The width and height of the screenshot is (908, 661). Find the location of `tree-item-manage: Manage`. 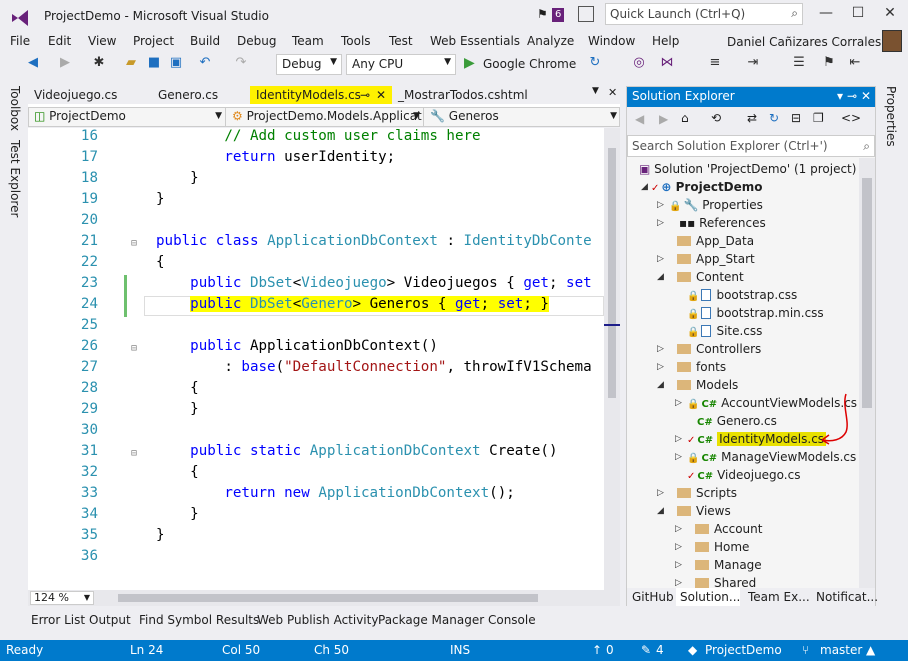

tree-item-manage: Manage is located at coordinates (728, 565).